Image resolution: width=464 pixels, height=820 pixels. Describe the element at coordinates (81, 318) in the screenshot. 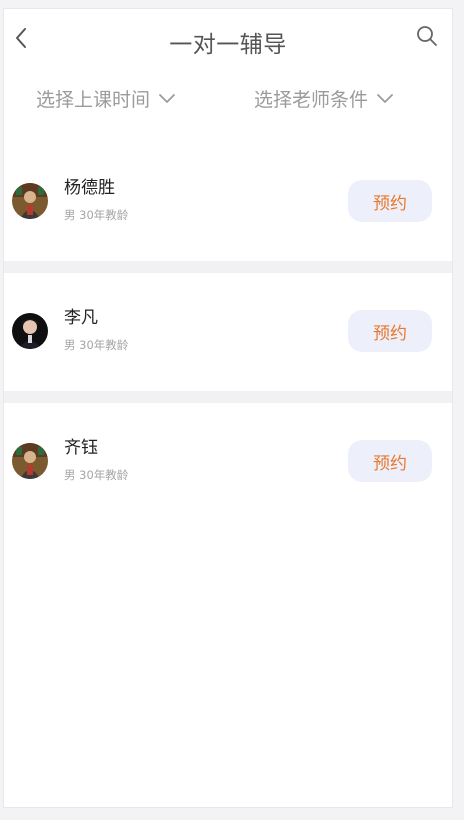

I see `teacher-name: 李凡` at that location.